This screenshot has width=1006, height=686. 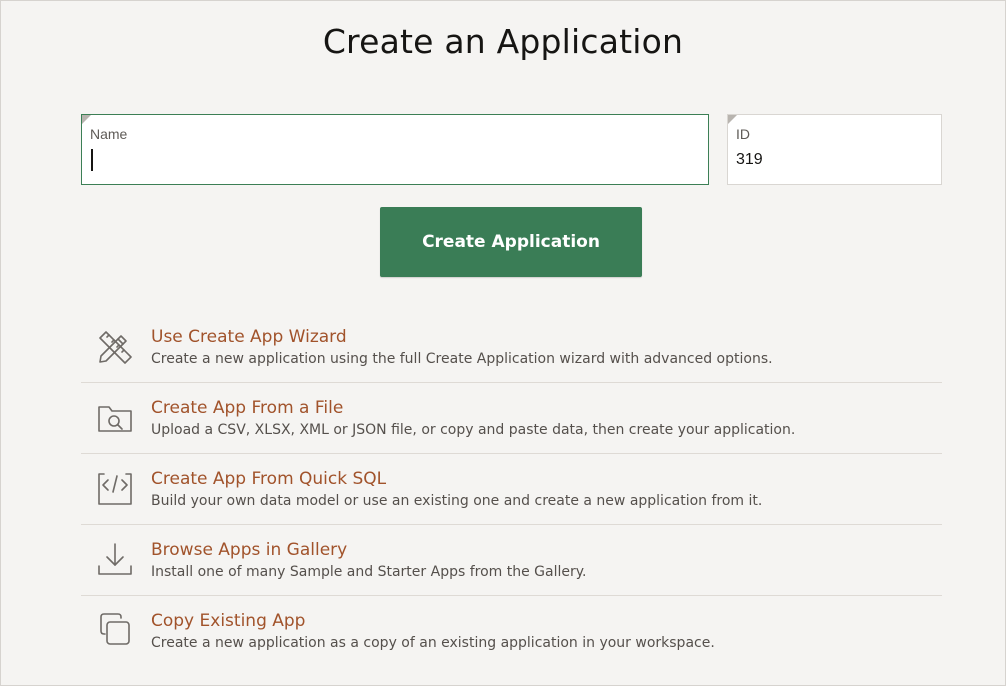 What do you see at coordinates (395, 149) in the screenshot?
I see `name-field: Name` at bounding box center [395, 149].